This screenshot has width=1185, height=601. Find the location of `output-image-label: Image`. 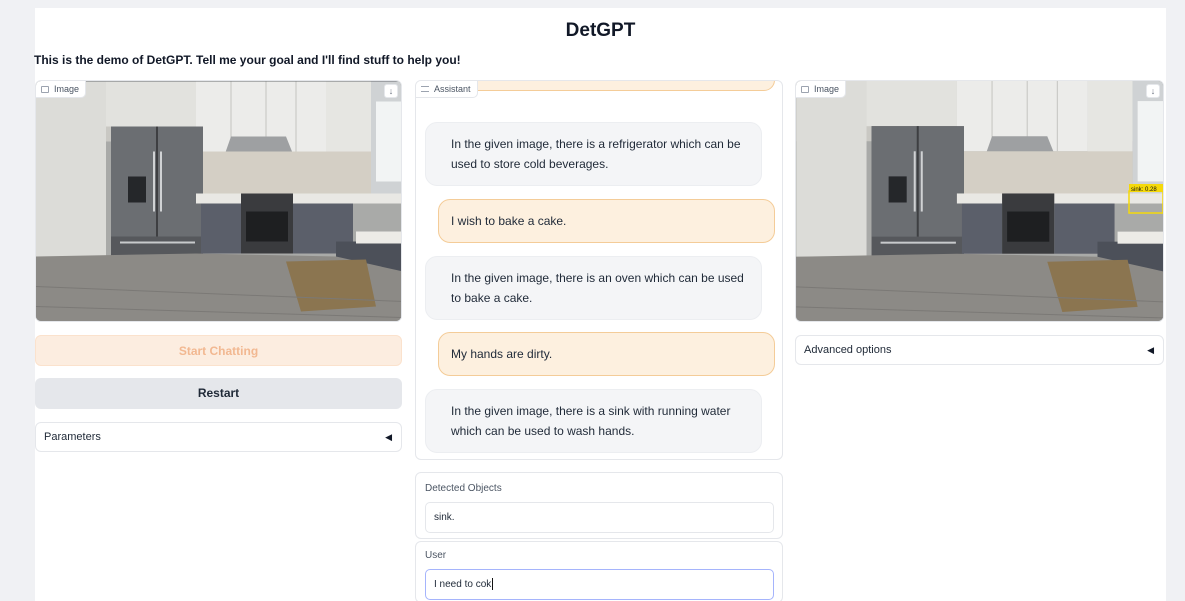

output-image-label: Image is located at coordinates (821, 89).